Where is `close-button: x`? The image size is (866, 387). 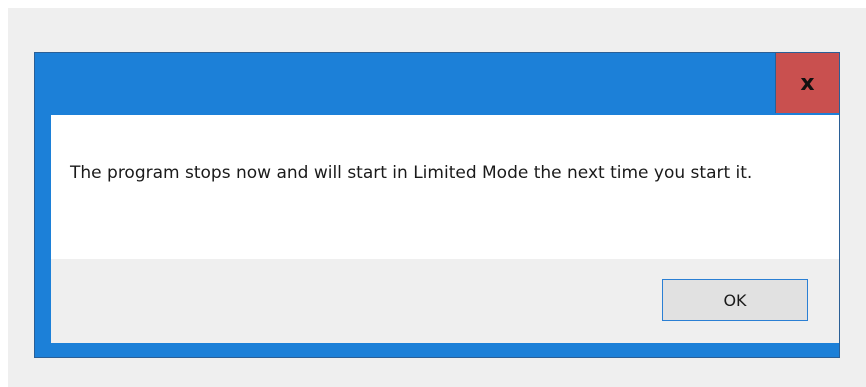 close-button: x is located at coordinates (807, 83).